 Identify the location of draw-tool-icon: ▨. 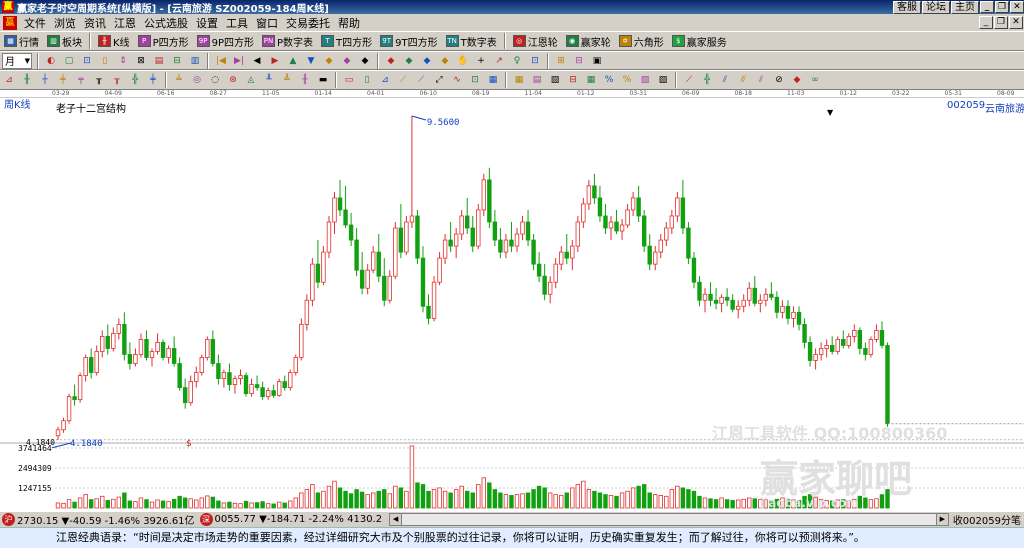
(663, 80).